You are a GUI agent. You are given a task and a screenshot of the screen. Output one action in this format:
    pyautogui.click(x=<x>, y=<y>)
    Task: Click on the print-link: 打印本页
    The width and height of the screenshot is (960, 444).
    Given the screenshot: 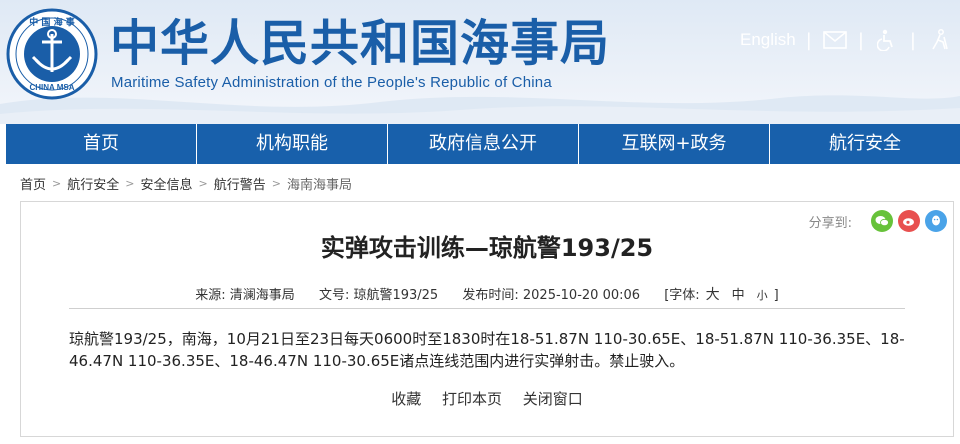 What is the action you would take?
    pyautogui.click(x=472, y=399)
    